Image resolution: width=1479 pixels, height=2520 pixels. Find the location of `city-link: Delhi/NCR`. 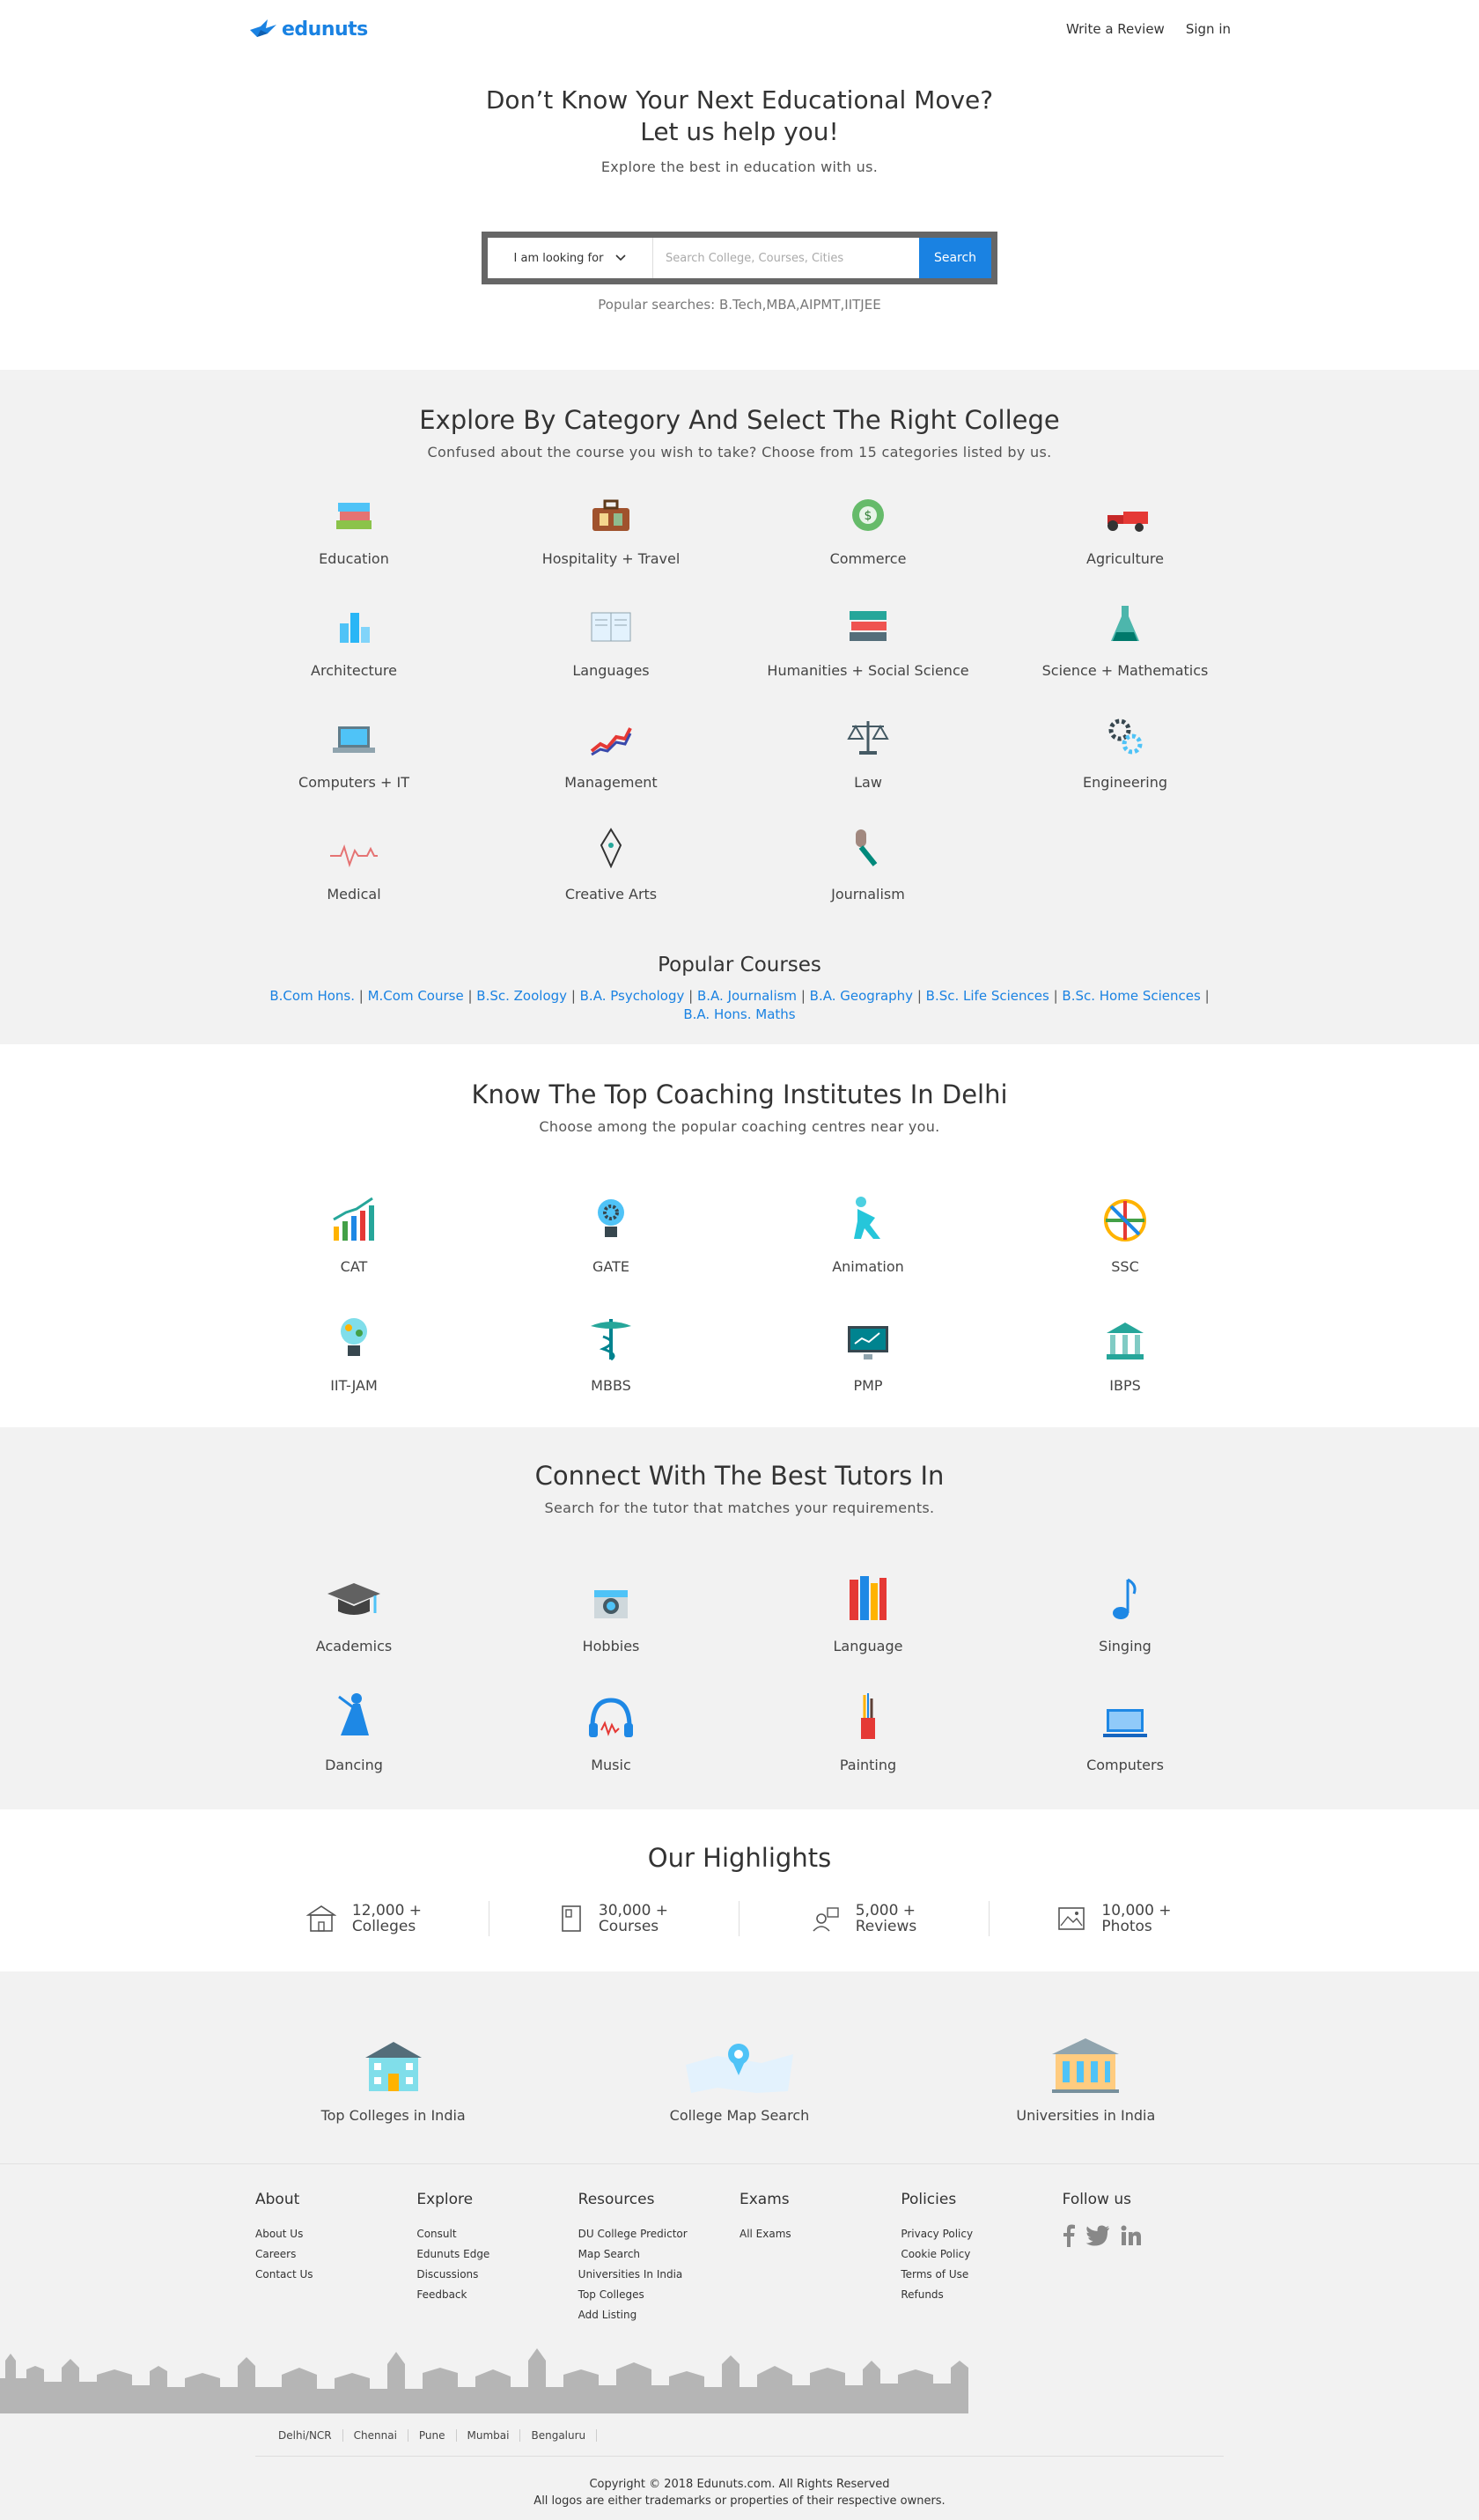

city-link: Delhi/NCR is located at coordinates (305, 2435).